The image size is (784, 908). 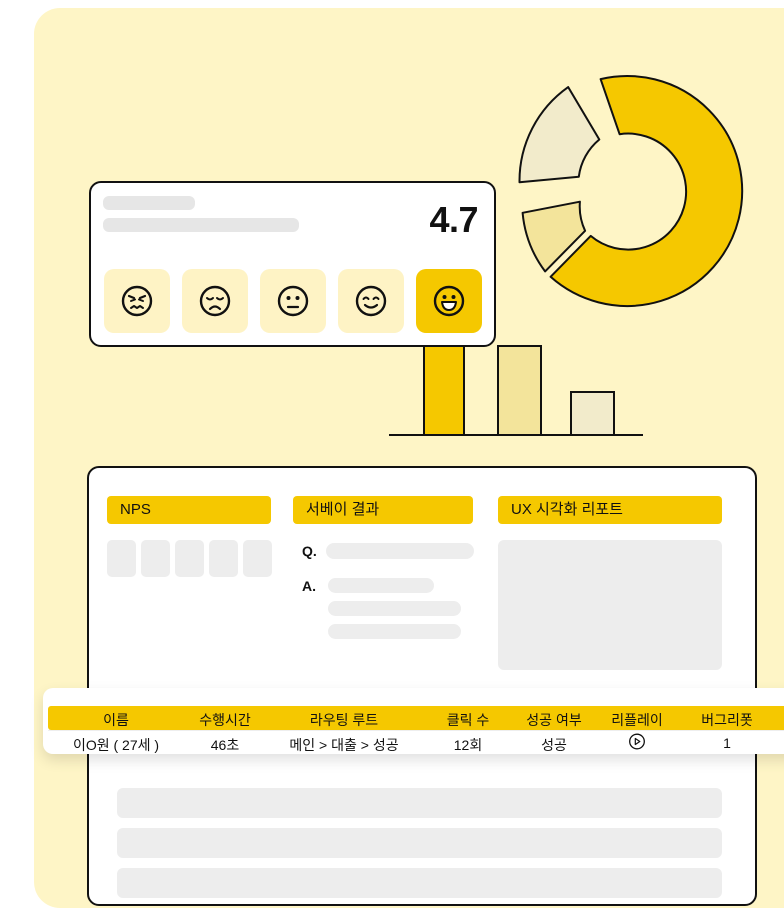 What do you see at coordinates (116, 745) in the screenshot?
I see `cell-name: 이O원 ( 27세 )` at bounding box center [116, 745].